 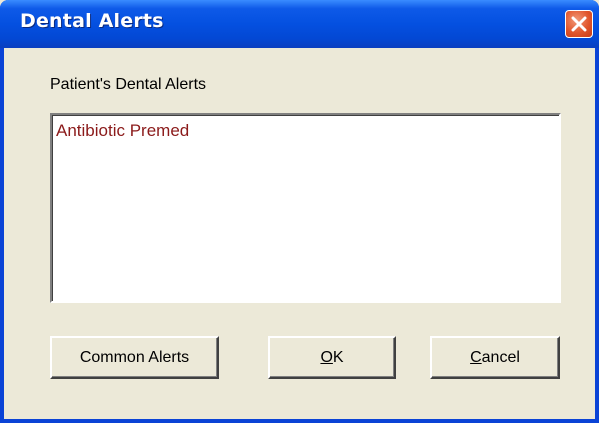 What do you see at coordinates (326, 357) in the screenshot?
I see `ok-accelerator: O` at bounding box center [326, 357].